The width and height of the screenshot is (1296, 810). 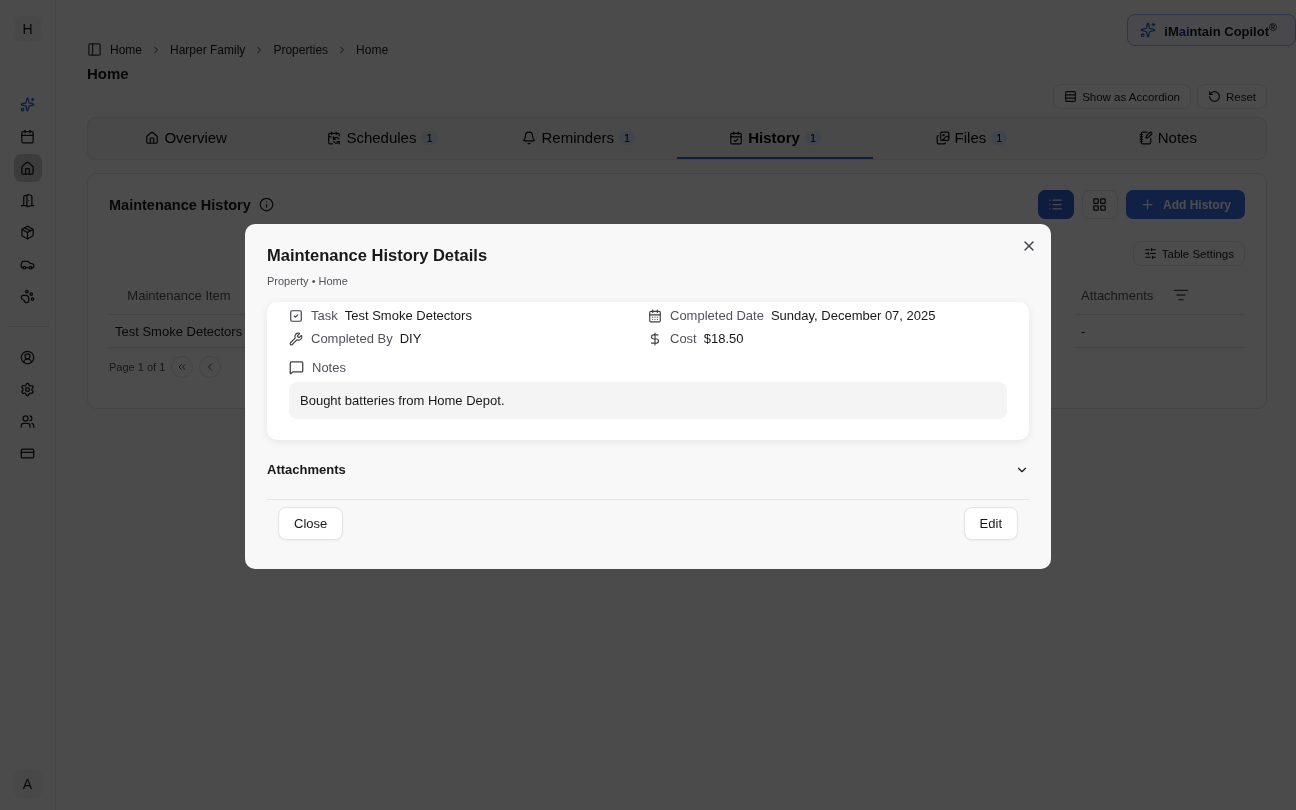 What do you see at coordinates (311, 523) in the screenshot?
I see `close-button: Close` at bounding box center [311, 523].